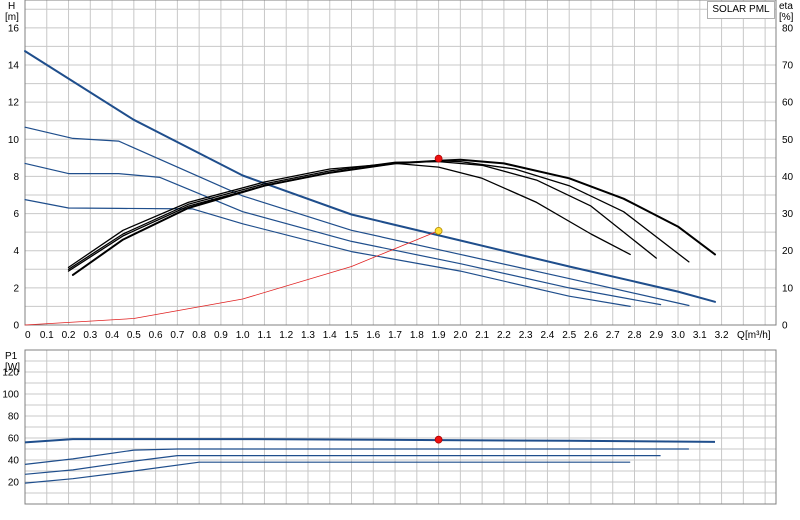  Describe the element at coordinates (232, 278) in the screenshot. I see `system-curve` at that location.